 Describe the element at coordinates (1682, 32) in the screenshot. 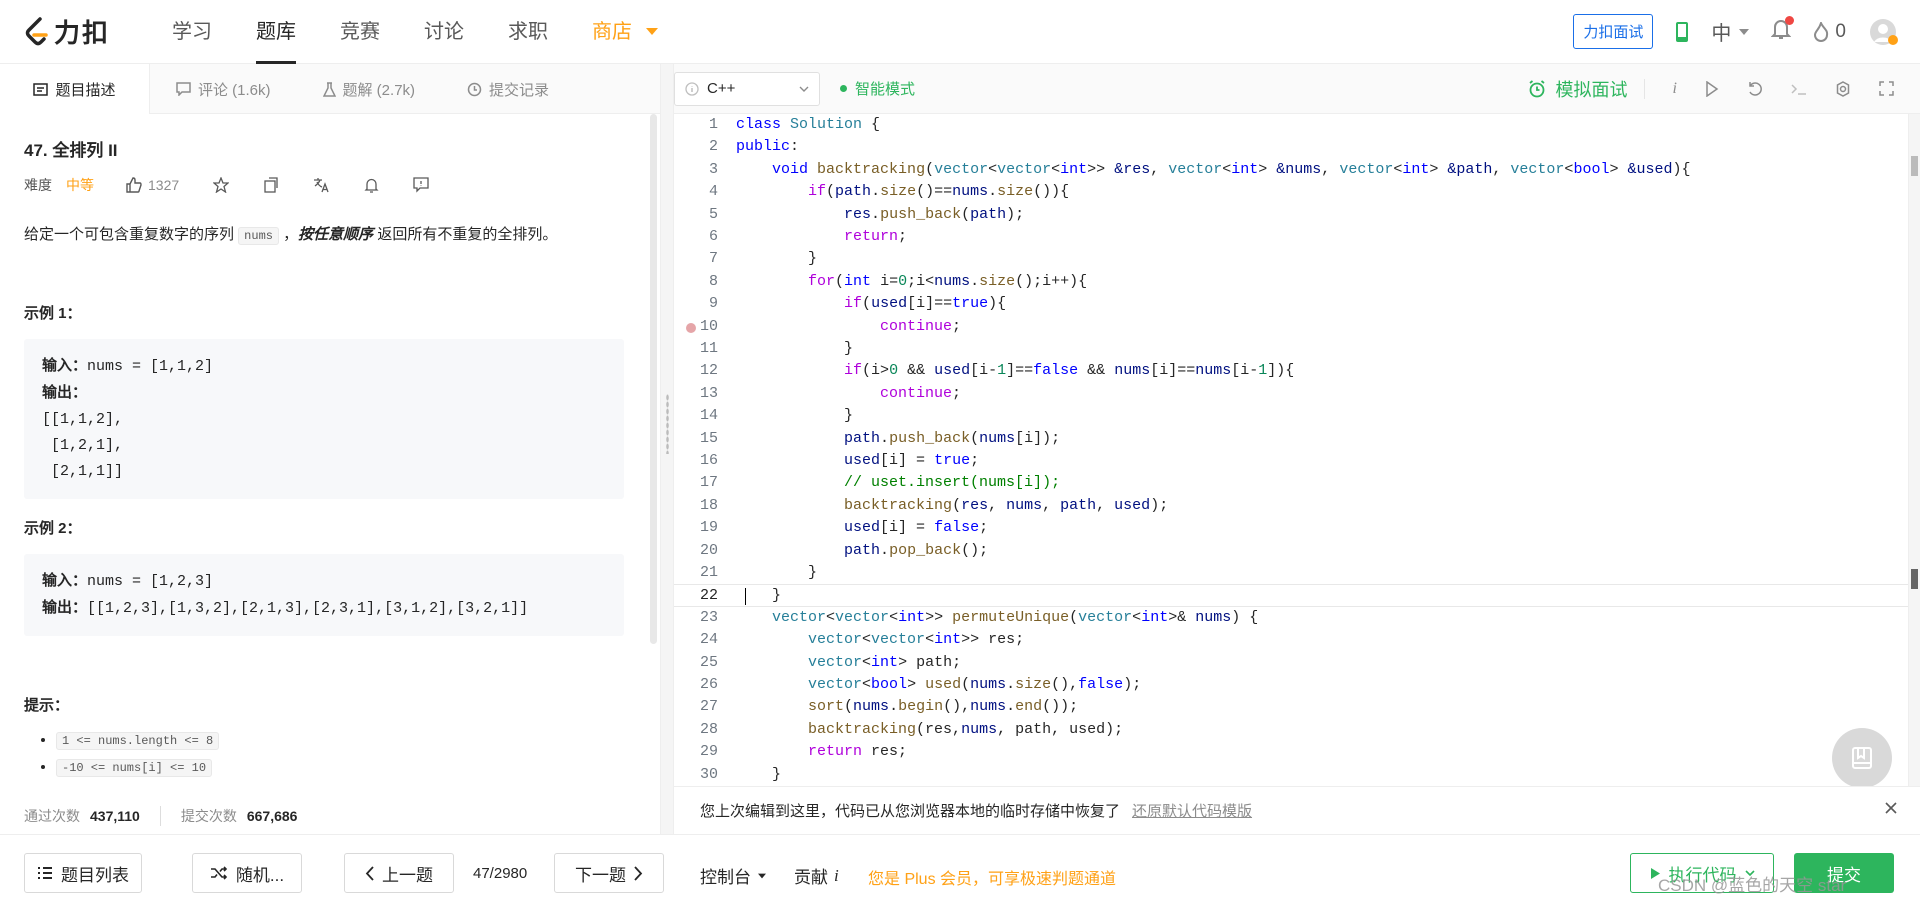

I see `mobile-phone-icon` at that location.